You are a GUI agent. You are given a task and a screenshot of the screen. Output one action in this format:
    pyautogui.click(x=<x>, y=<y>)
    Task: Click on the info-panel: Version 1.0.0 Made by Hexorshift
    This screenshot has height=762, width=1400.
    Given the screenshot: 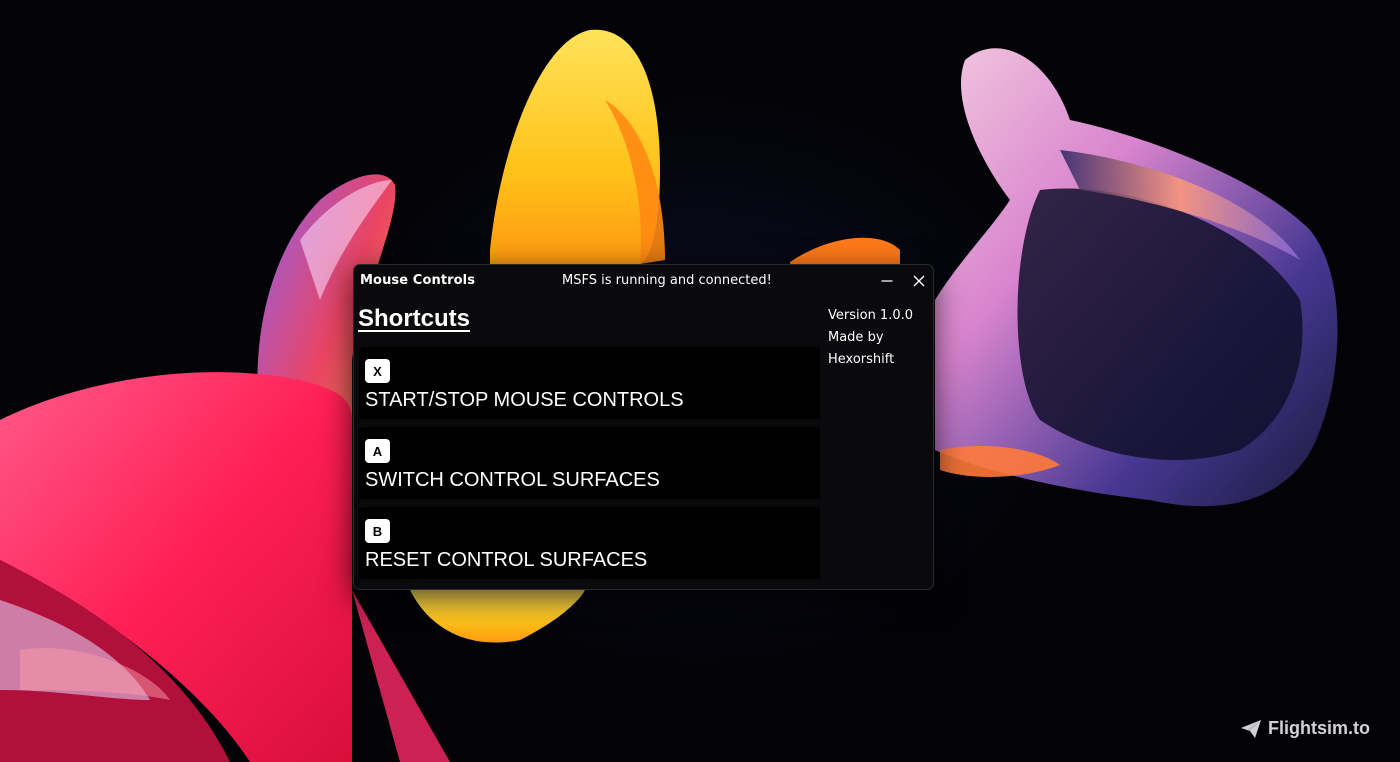 What is the action you would take?
    pyautogui.click(x=878, y=338)
    